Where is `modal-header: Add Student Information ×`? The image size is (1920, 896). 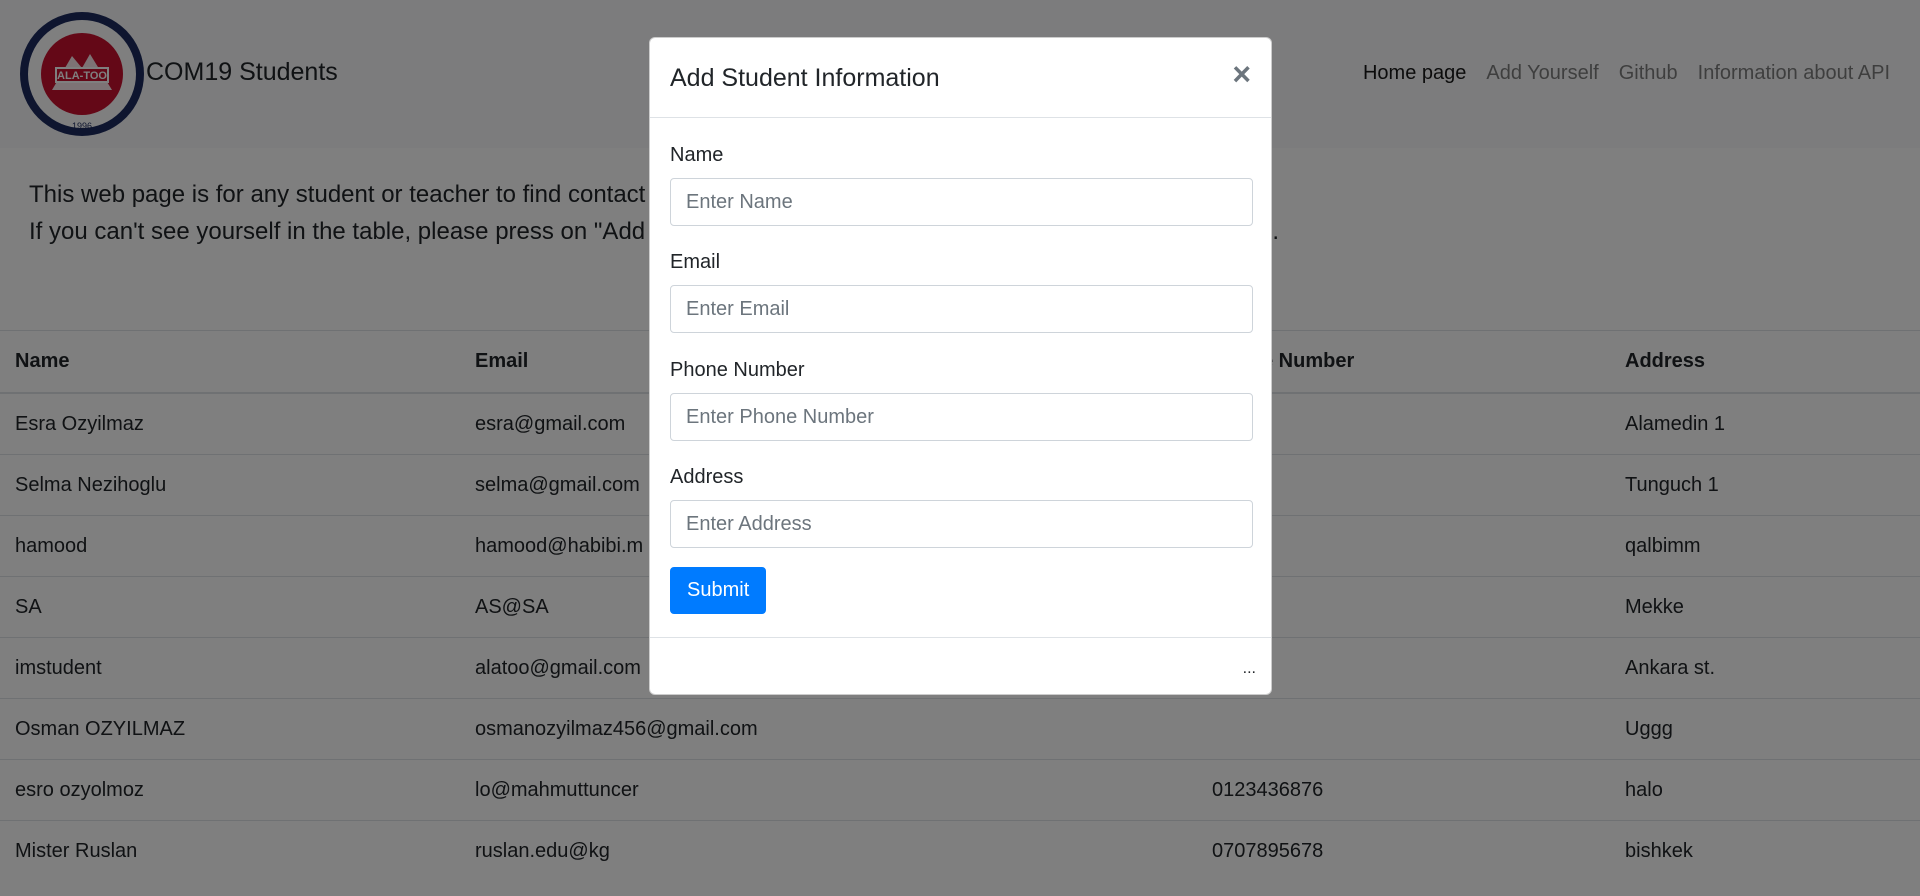
modal-header: Add Student Information × is located at coordinates (960, 78).